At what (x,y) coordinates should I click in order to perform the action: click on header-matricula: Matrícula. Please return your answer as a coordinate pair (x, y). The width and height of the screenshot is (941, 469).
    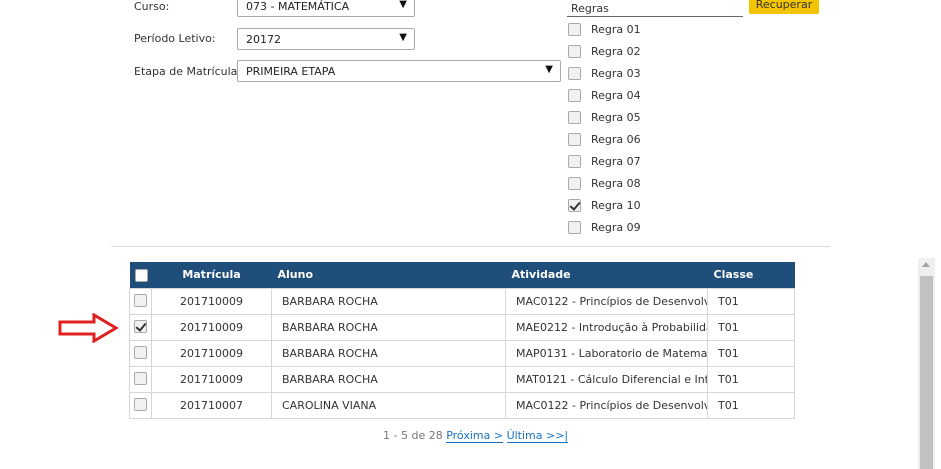
    Looking at the image, I should click on (212, 275).